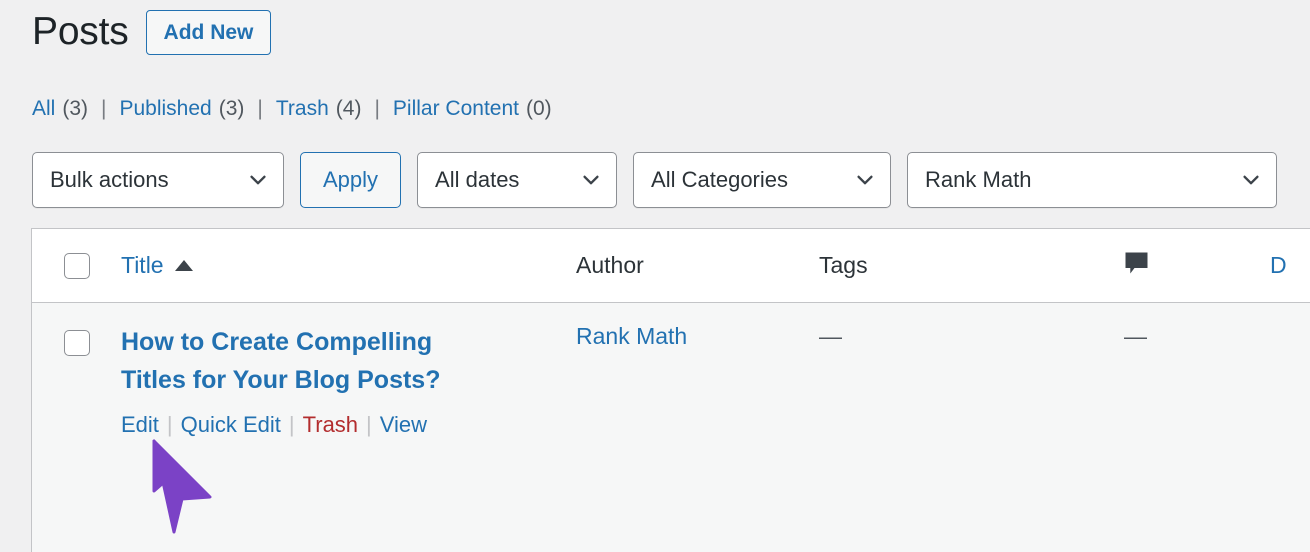 The height and width of the screenshot is (552, 1310). Describe the element at coordinates (1197, 266) in the screenshot. I see `column-header-comments` at that location.